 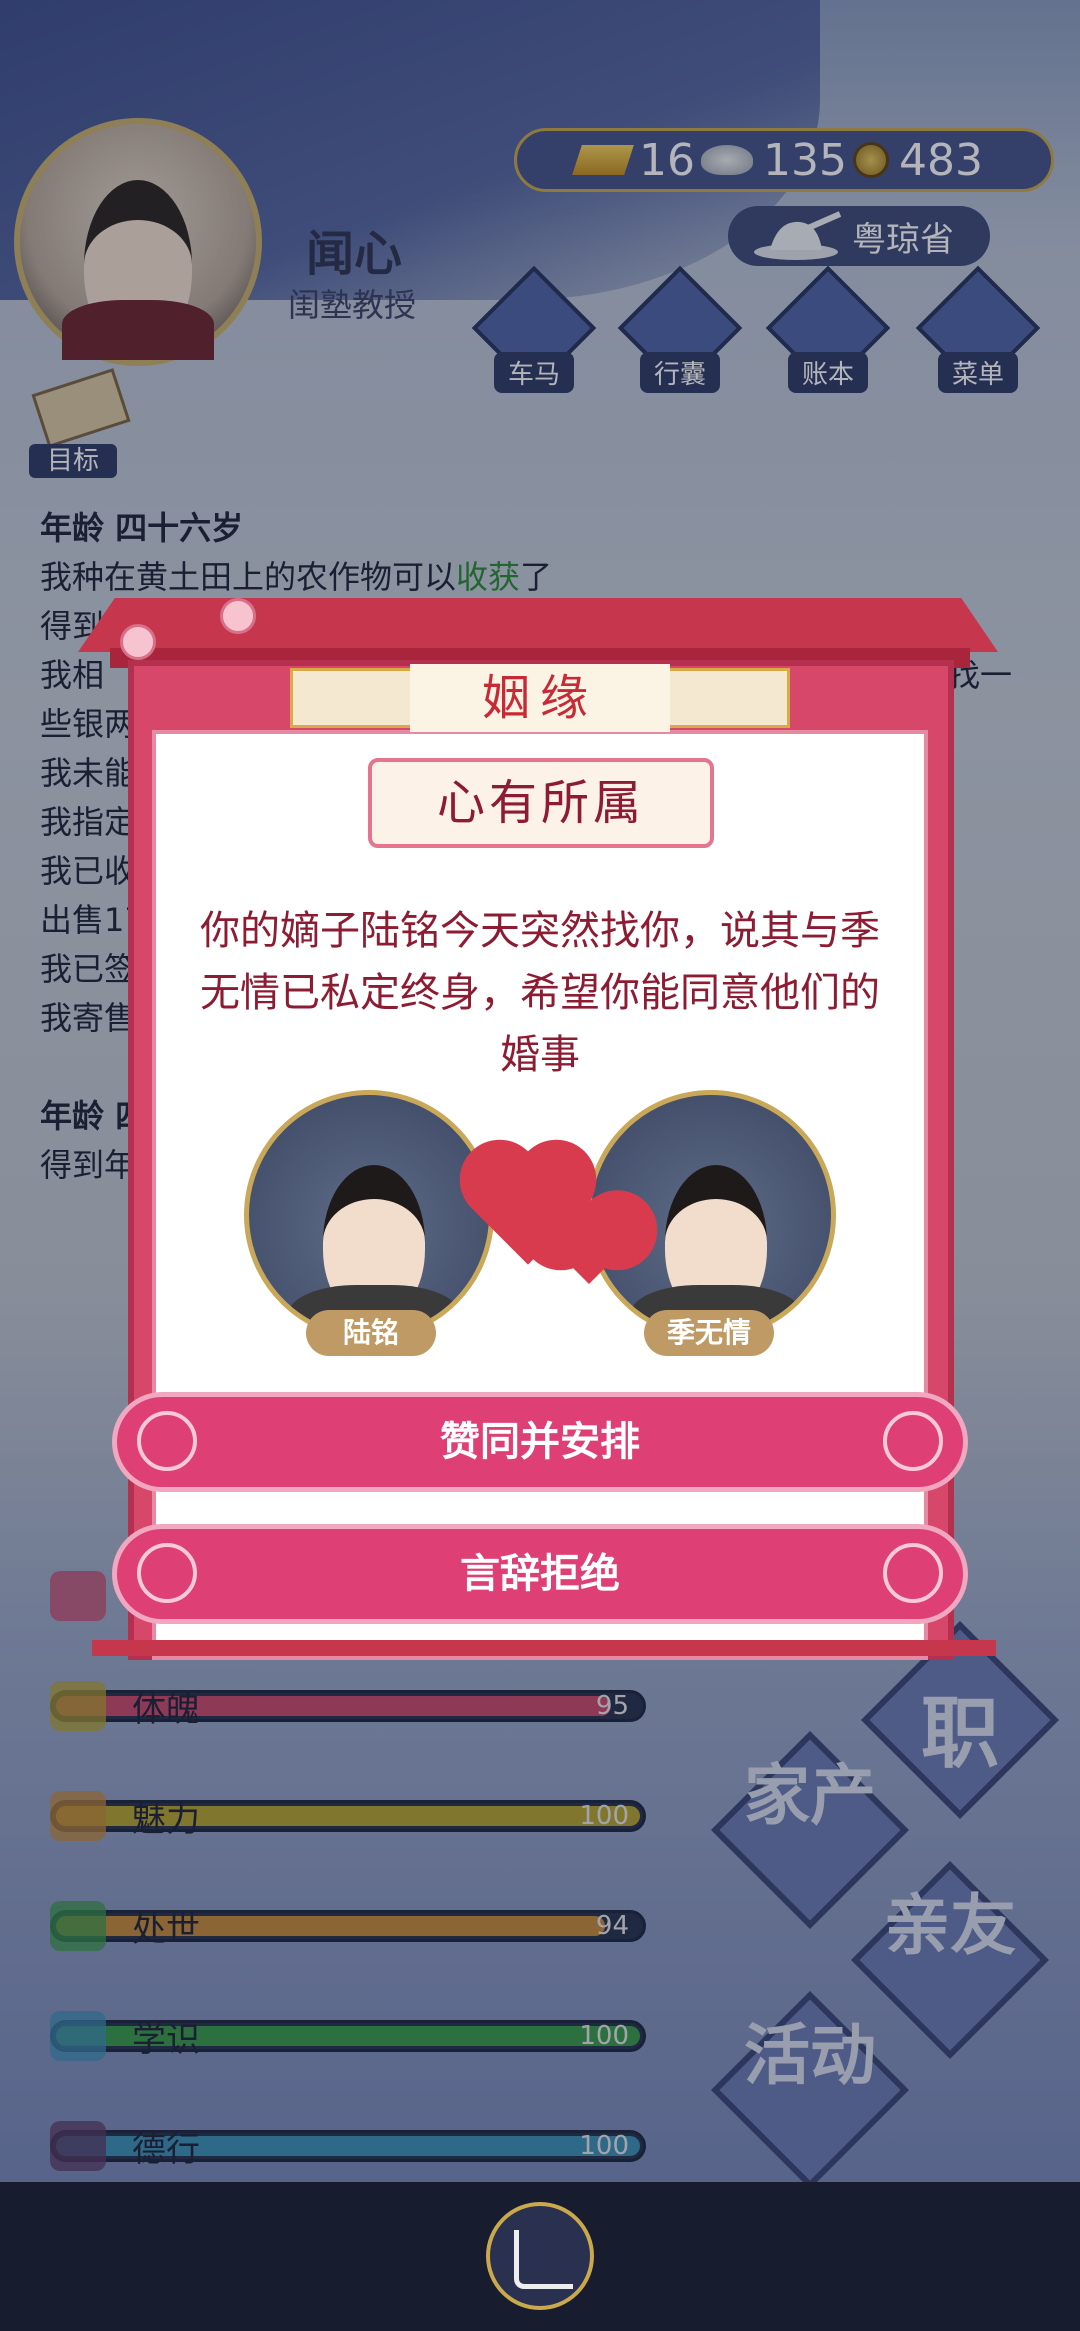 I want to click on partner-name: 季无情, so click(x=709, y=1333).